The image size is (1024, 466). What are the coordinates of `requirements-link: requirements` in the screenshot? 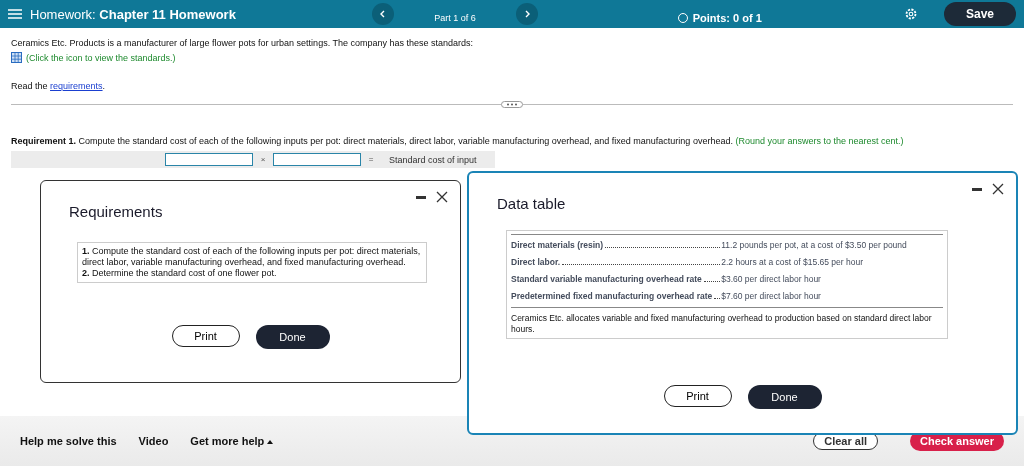 It's located at (76, 86).